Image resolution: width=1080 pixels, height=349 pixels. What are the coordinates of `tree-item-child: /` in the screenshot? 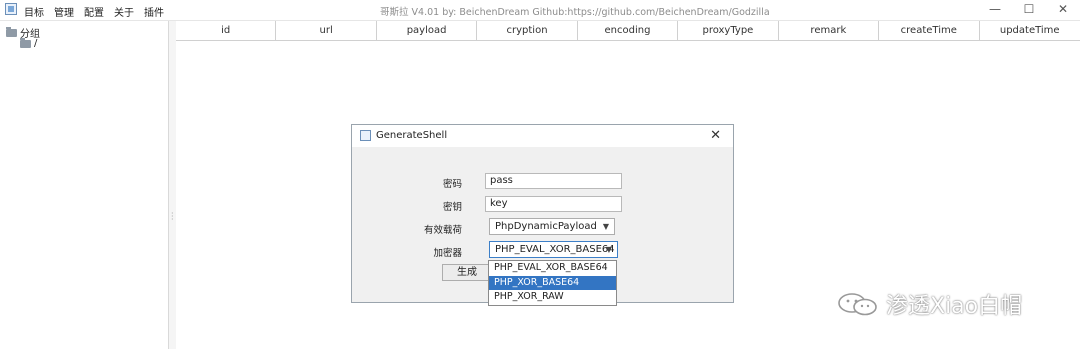 It's located at (29, 43).